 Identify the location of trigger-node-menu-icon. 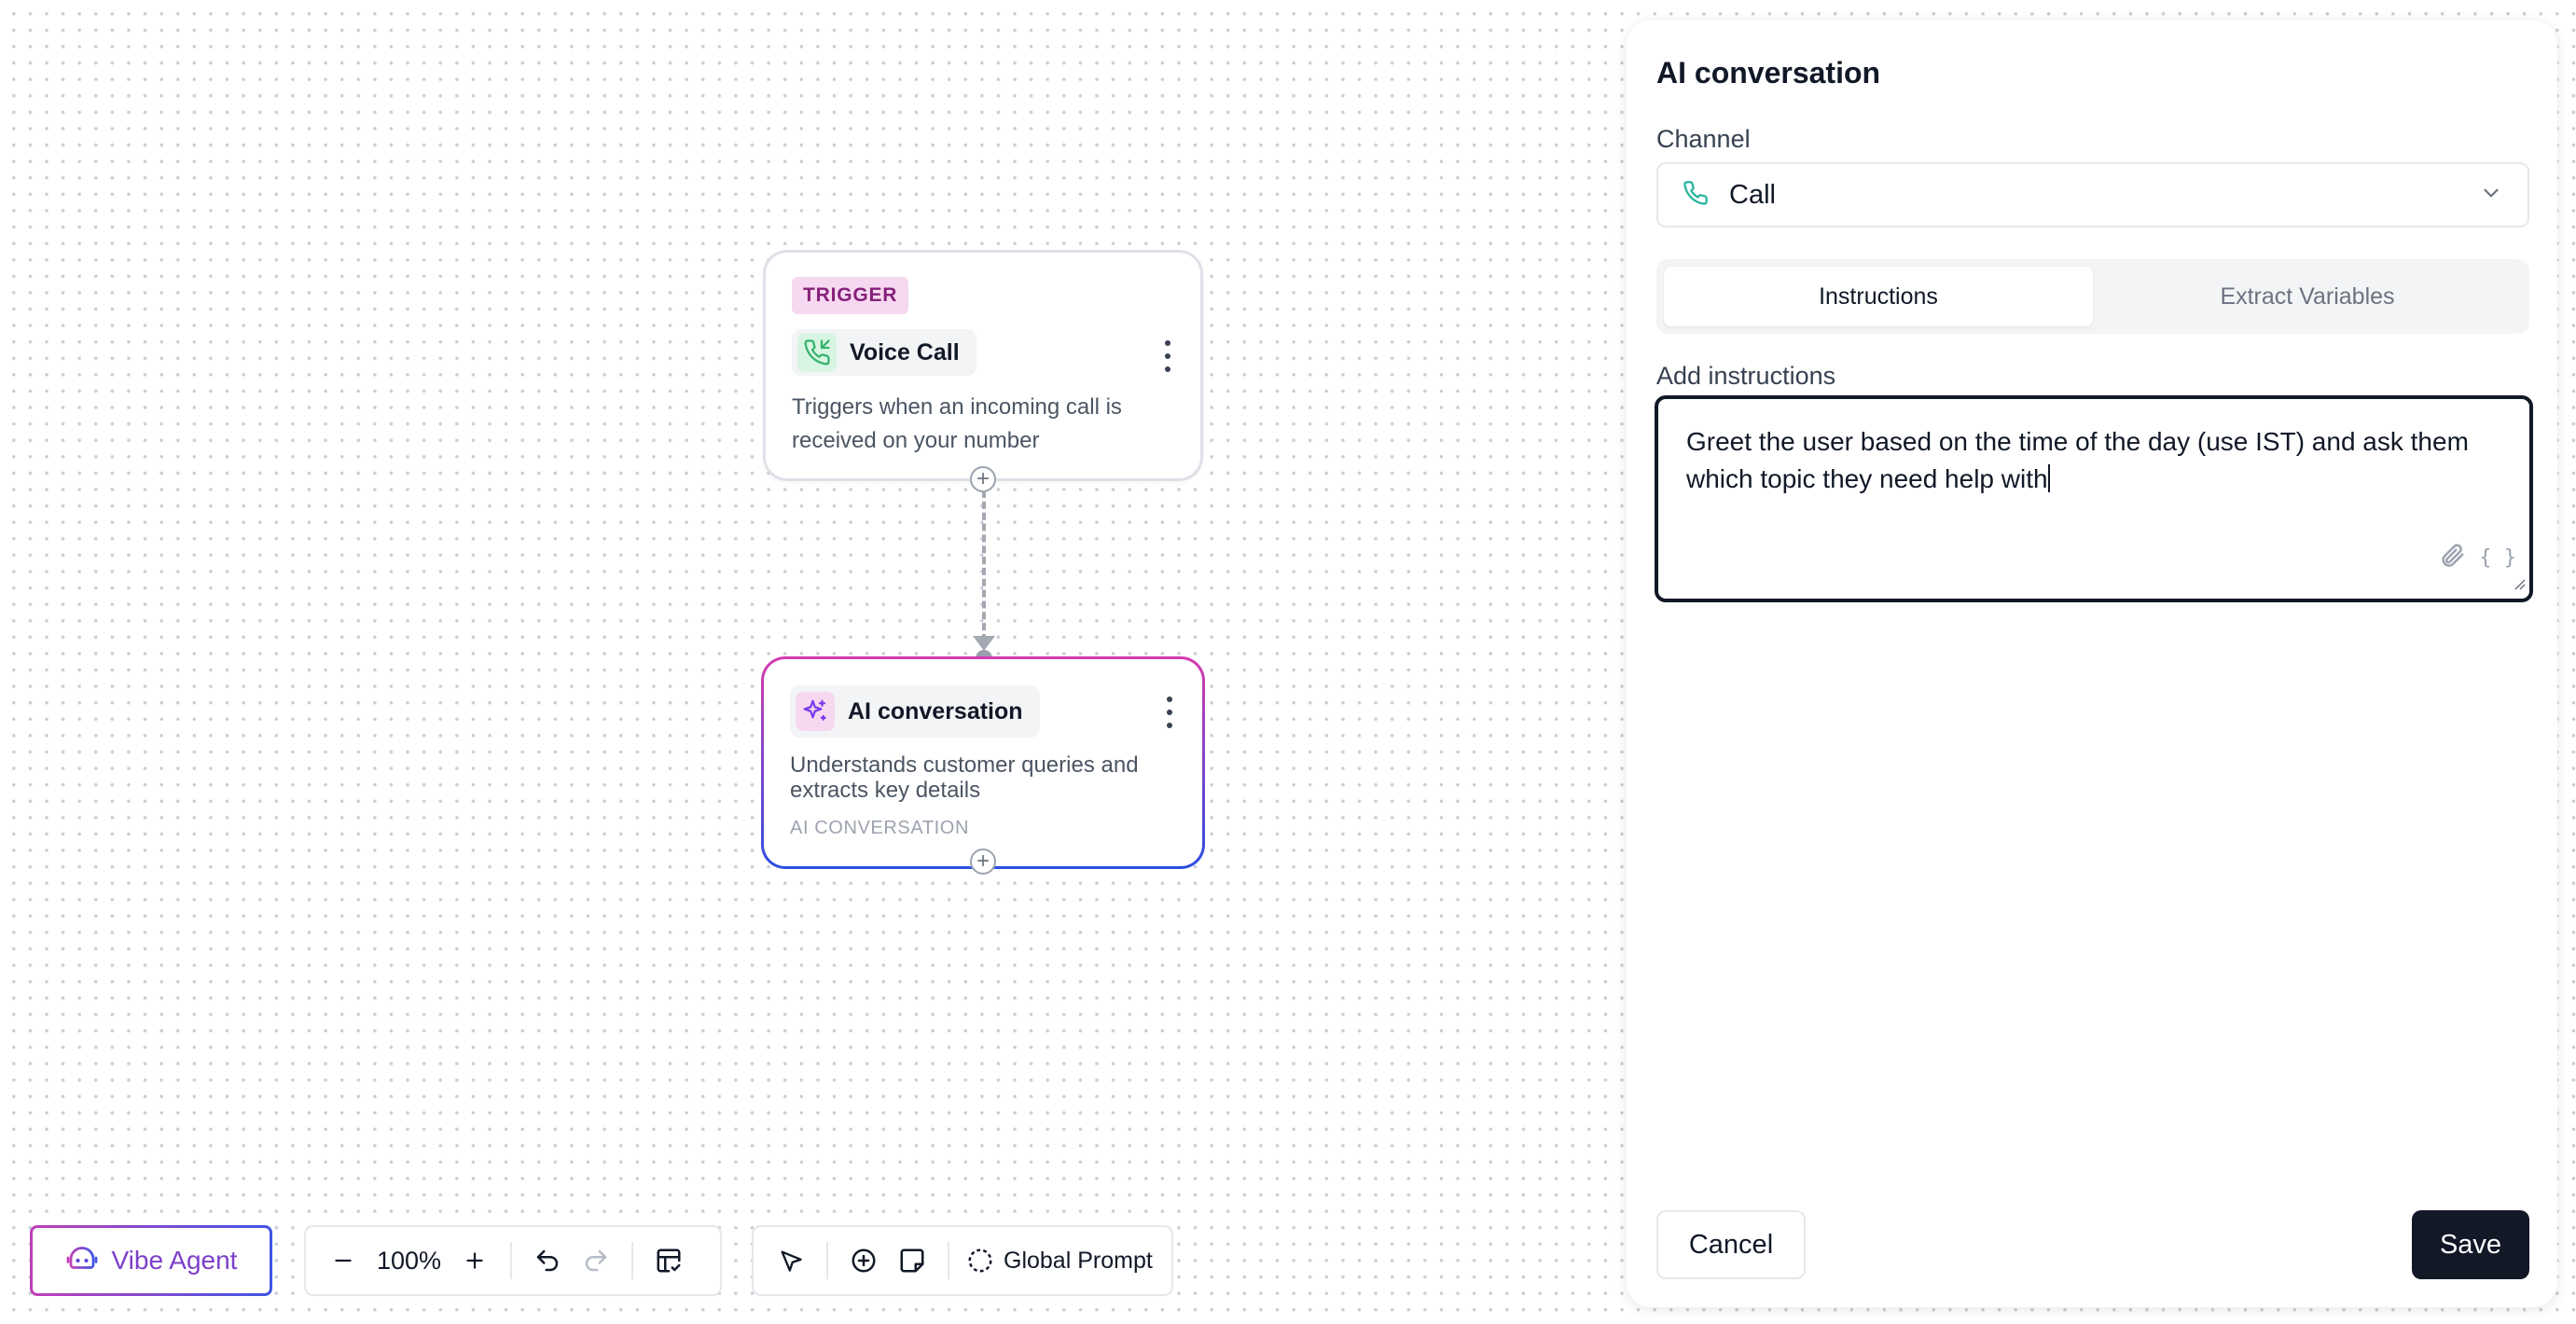
(1167, 356).